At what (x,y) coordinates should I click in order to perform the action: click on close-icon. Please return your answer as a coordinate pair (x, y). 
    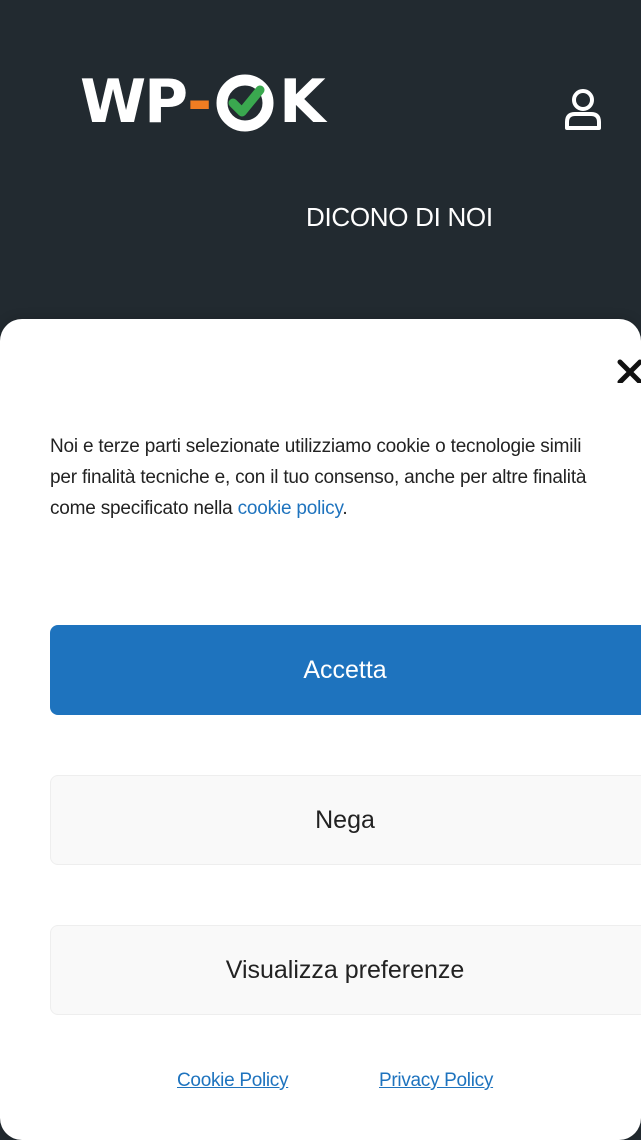
    Looking at the image, I should click on (629, 371).